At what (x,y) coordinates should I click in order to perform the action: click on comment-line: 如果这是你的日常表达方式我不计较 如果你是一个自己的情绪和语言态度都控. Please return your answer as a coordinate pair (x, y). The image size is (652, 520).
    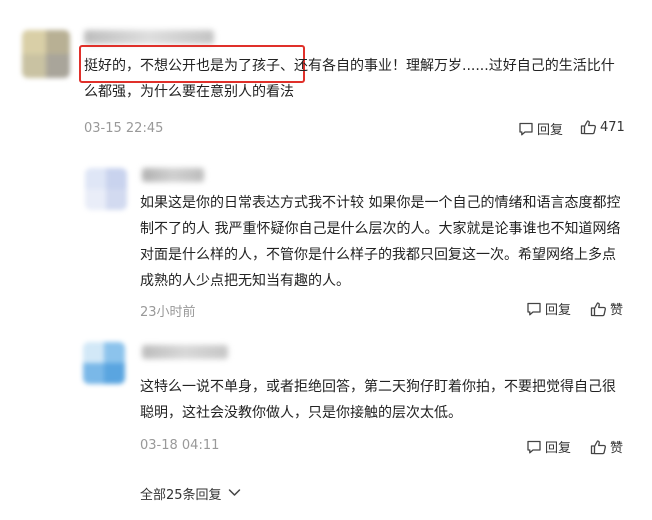
    Looking at the image, I should click on (380, 203).